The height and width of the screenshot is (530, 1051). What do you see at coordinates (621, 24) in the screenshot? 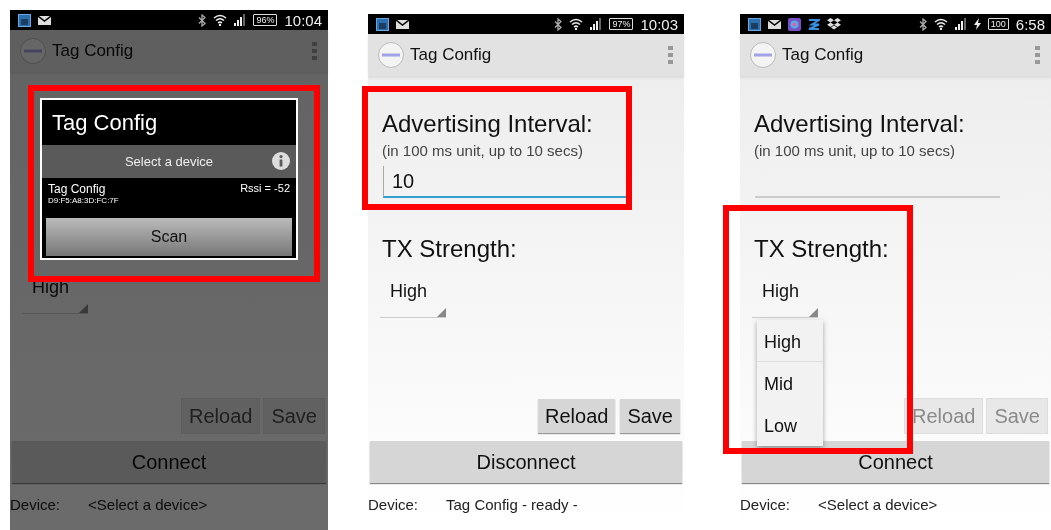
I see `battery-level: 97%` at bounding box center [621, 24].